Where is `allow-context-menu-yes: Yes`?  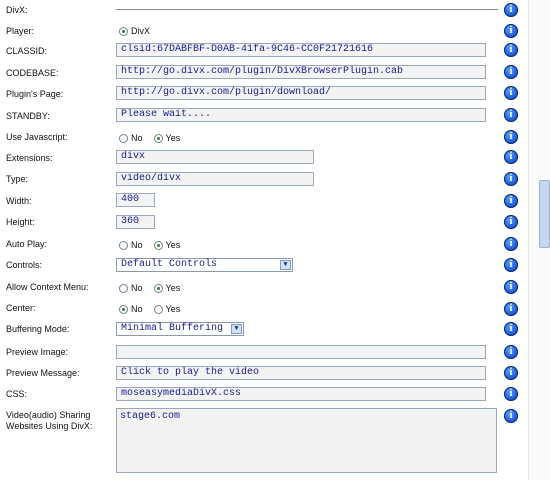 allow-context-menu-yes: Yes is located at coordinates (167, 288).